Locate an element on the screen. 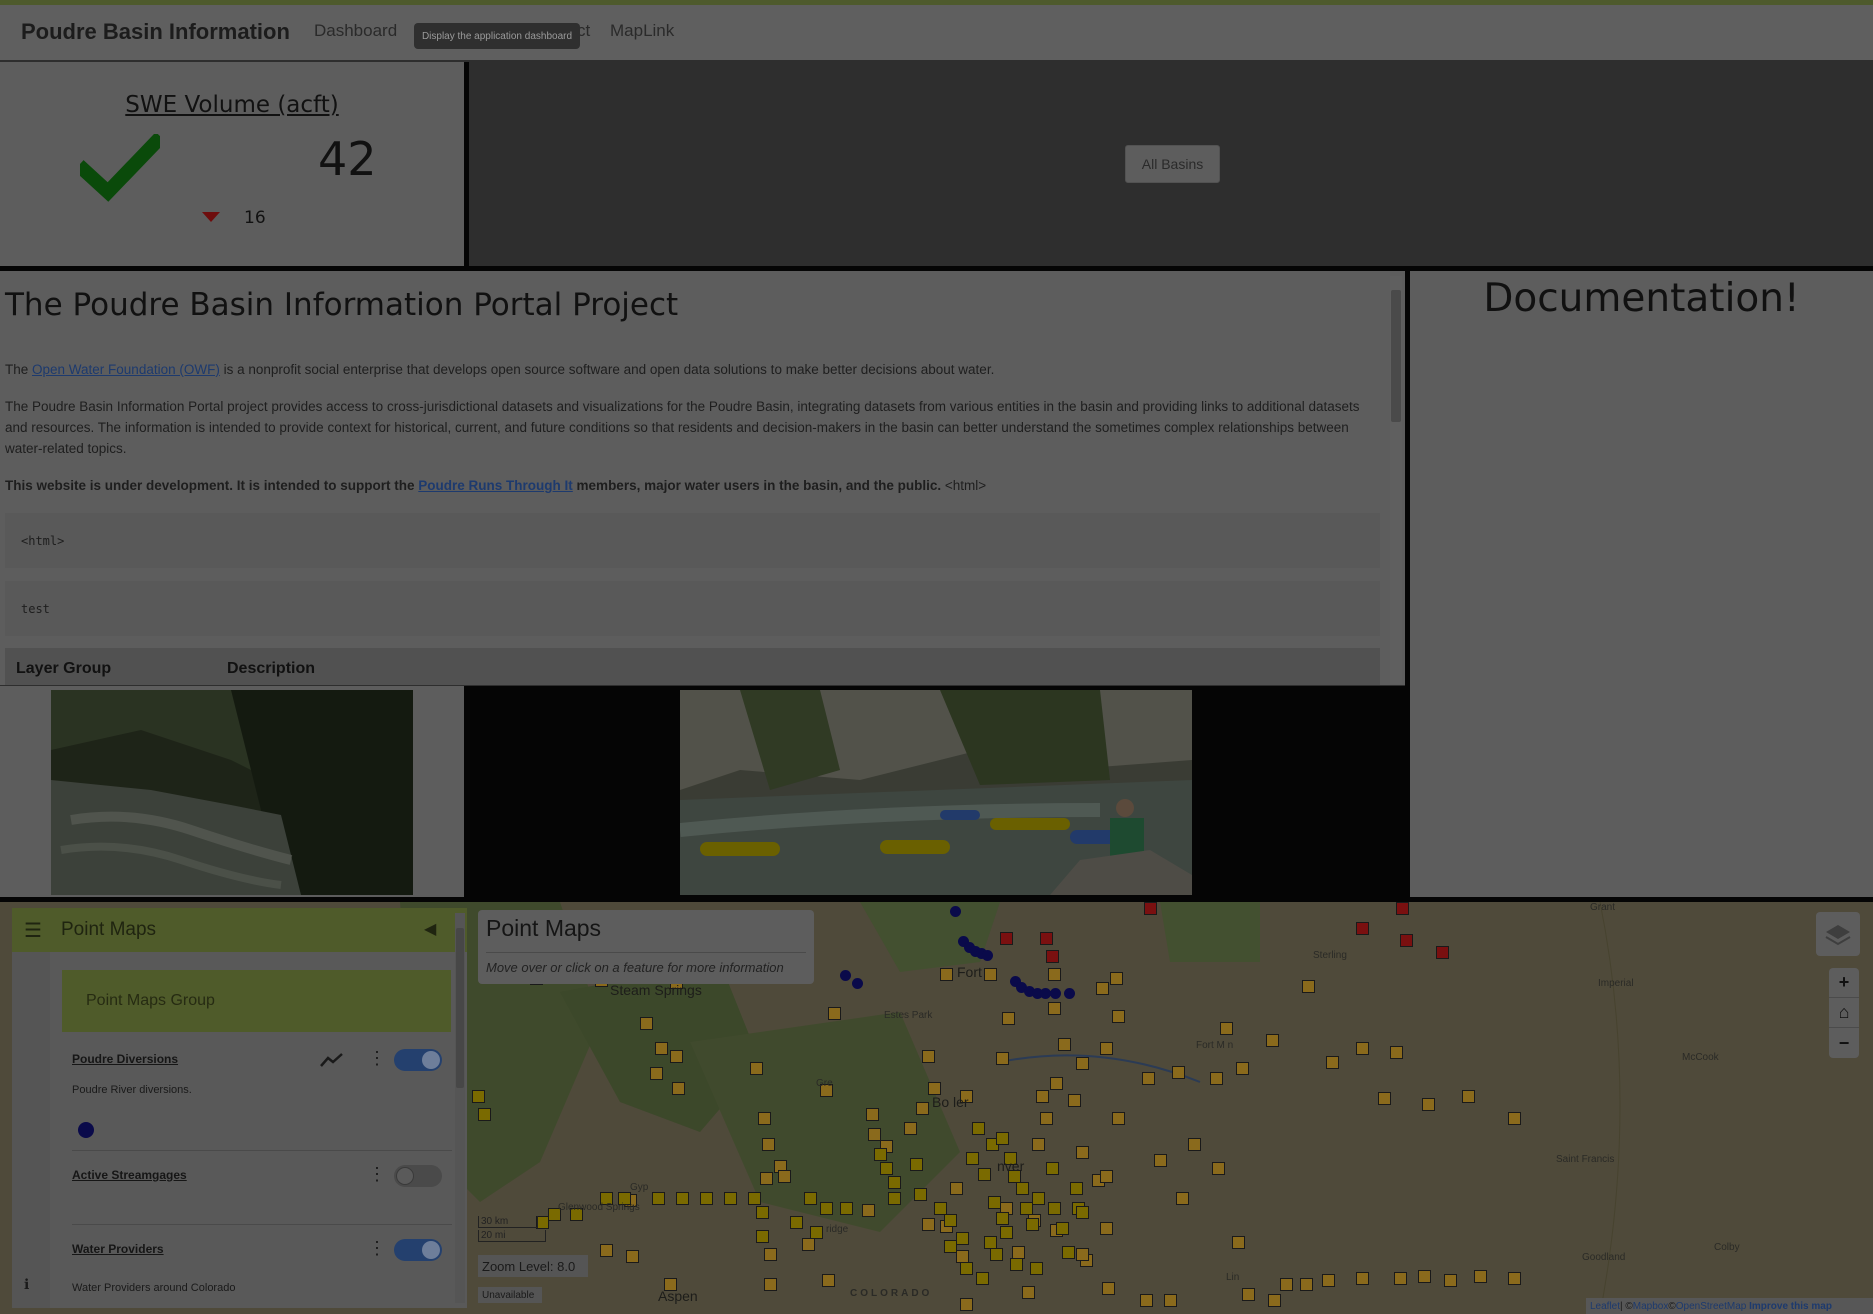 The height and width of the screenshot is (1314, 1873). layer-name-active-streamgages: Active Streamgages is located at coordinates (129, 1175).